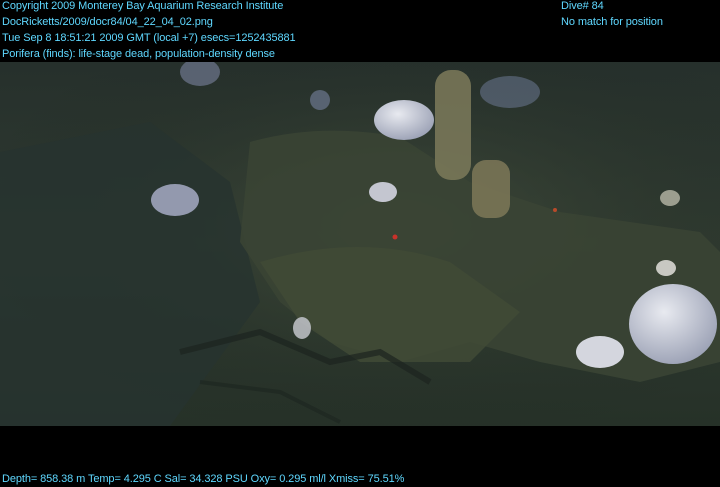  Describe the element at coordinates (582, 6) in the screenshot. I see `dive-number-text: Dive# 84` at that location.